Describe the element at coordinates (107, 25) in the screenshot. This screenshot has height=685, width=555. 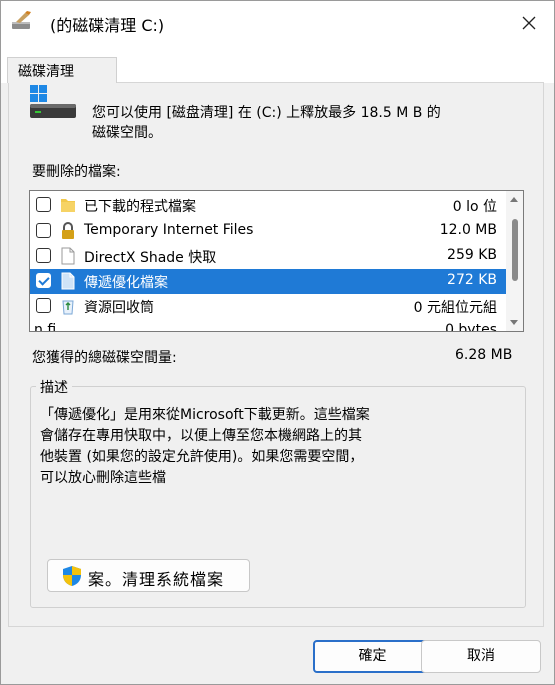
I see `window-title: (的磁碟清理 C:)` at that location.